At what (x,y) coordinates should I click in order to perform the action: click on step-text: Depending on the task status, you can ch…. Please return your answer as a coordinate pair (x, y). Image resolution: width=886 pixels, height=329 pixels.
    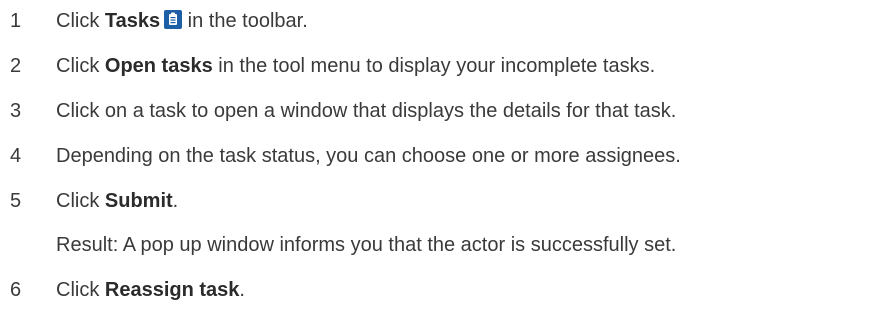
    Looking at the image, I should click on (368, 156).